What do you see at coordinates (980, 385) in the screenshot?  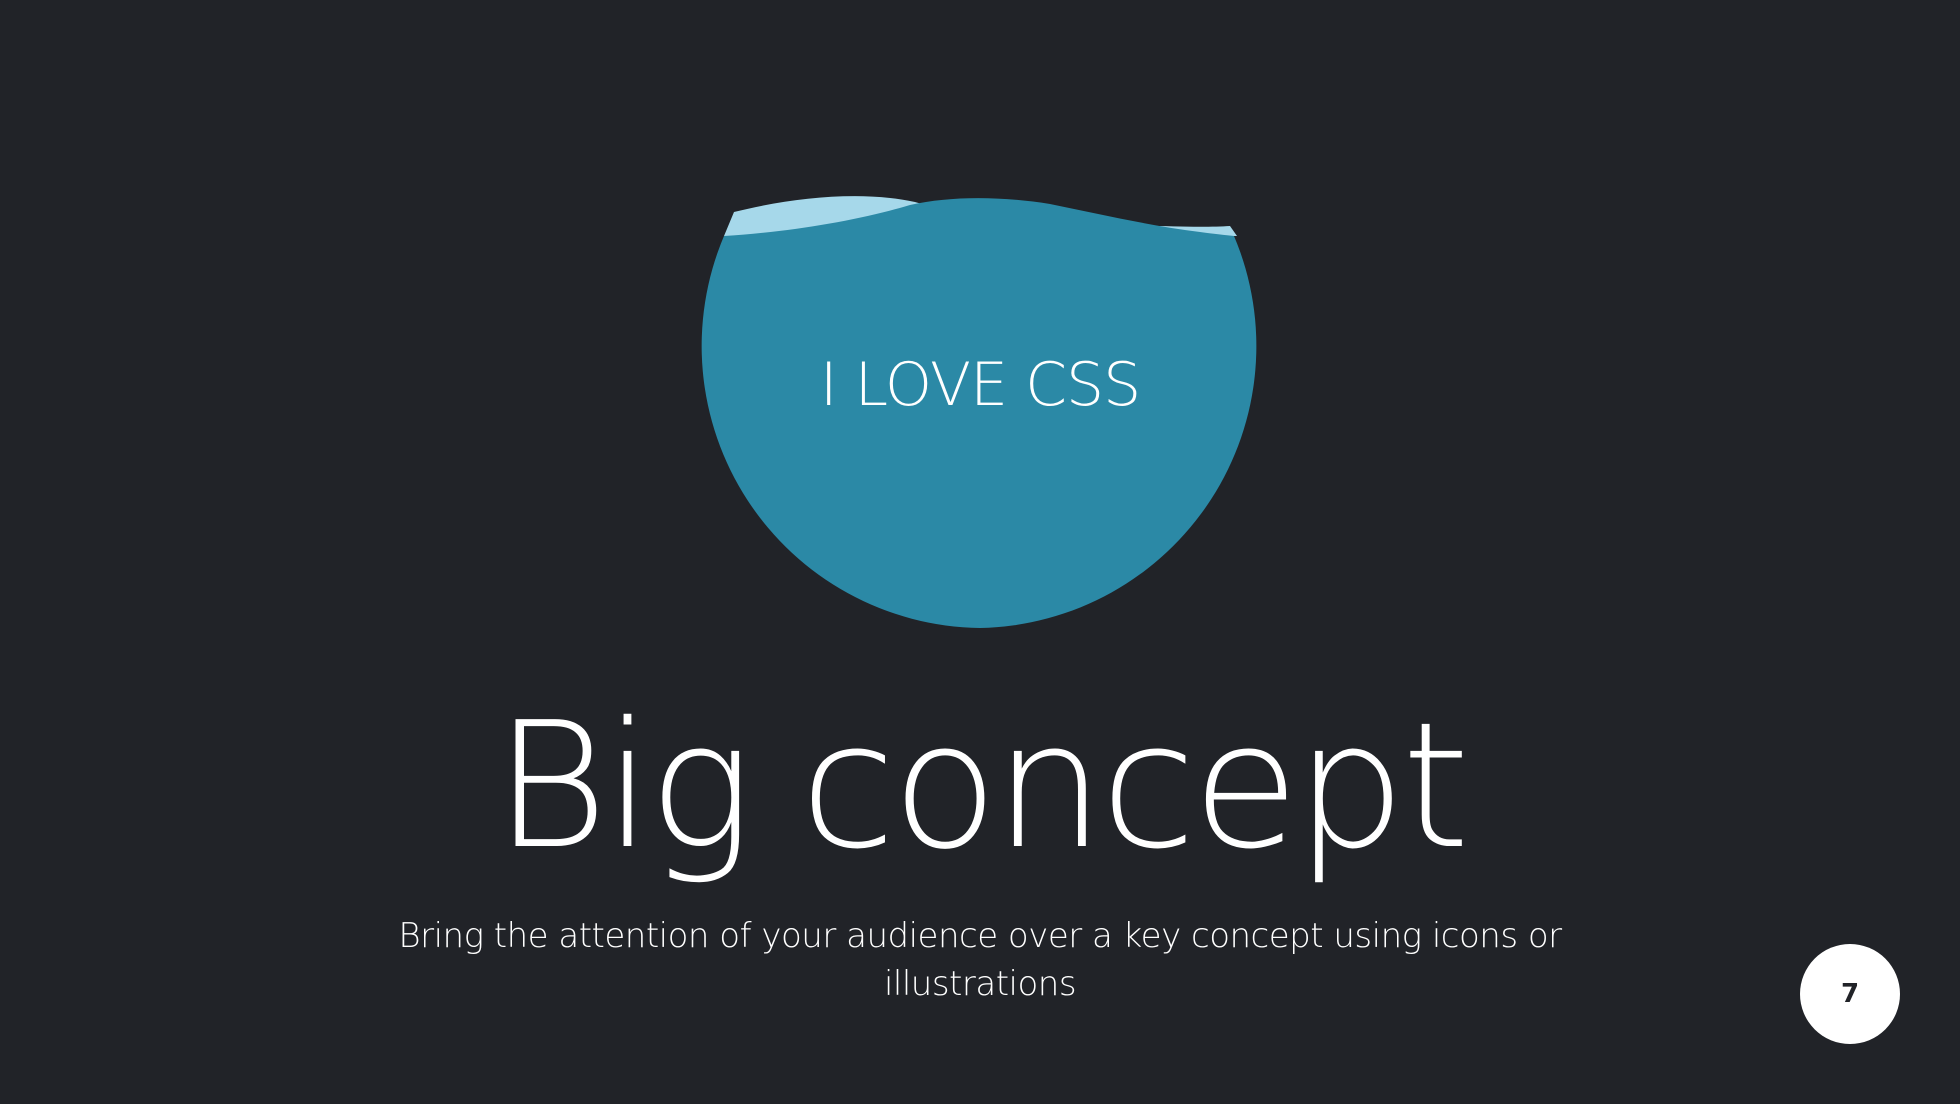 I see `circle-label: I LOVE CSS` at bounding box center [980, 385].